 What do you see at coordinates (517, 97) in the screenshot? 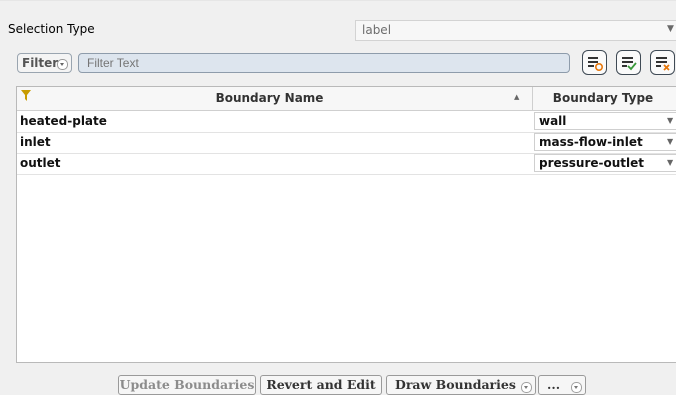
I see `sort-ascending-icon: ▲` at bounding box center [517, 97].